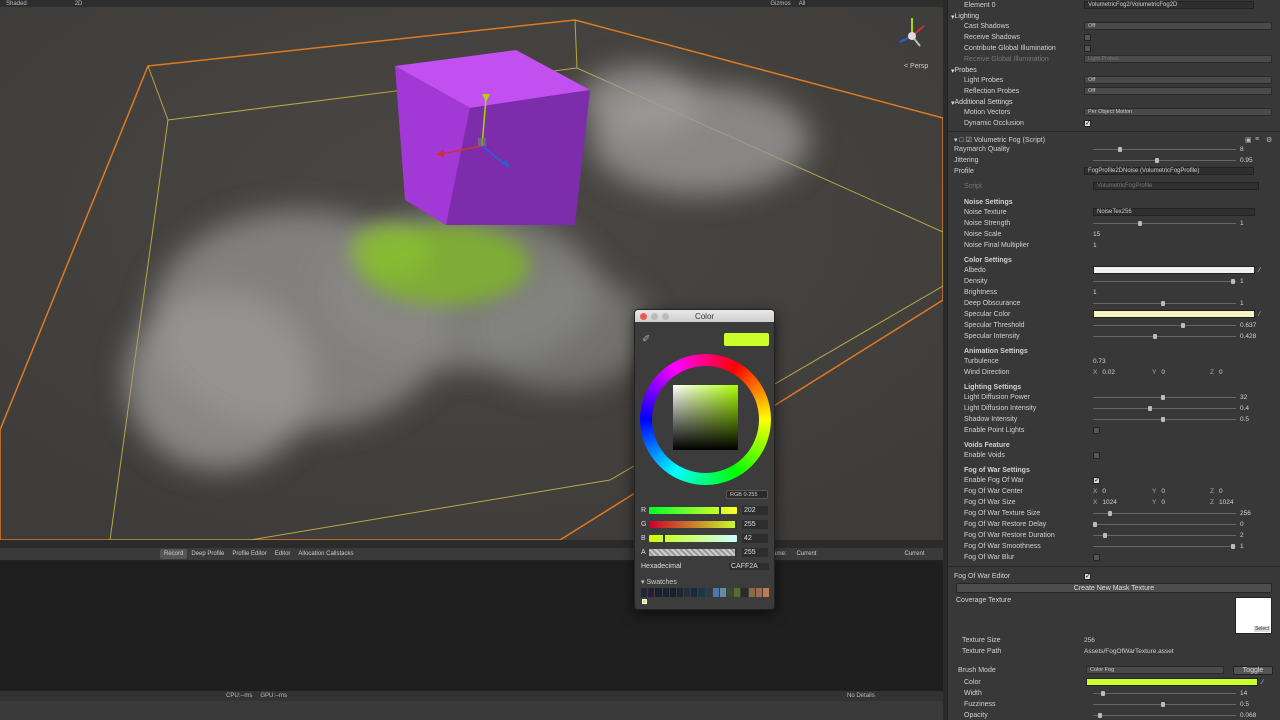  What do you see at coordinates (471, 626) in the screenshot?
I see `profiler-graph` at bounding box center [471, 626].